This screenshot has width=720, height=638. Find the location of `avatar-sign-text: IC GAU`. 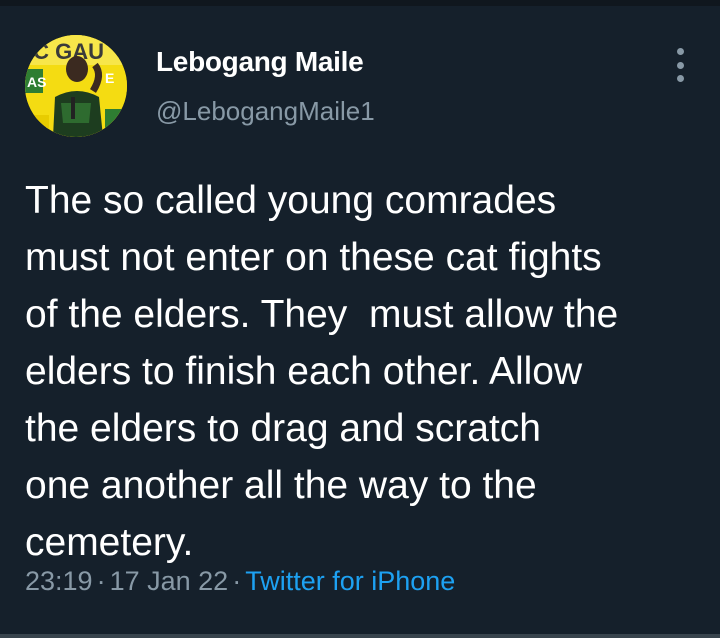

avatar-sign-text: IC GAU is located at coordinates (65, 51).